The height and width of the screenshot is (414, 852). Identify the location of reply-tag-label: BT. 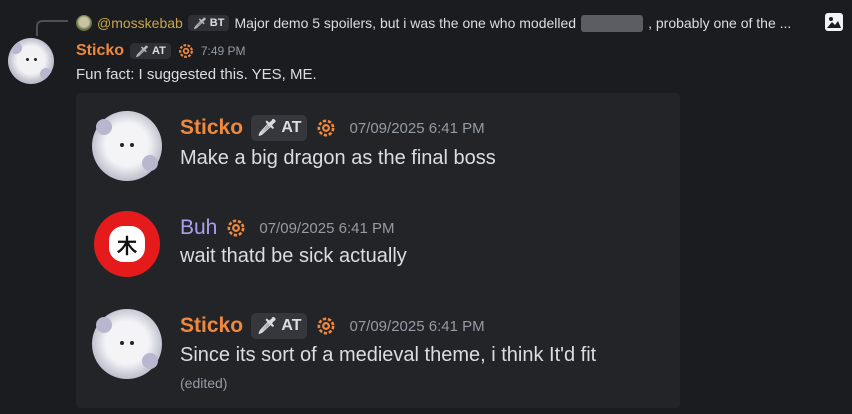
(217, 23).